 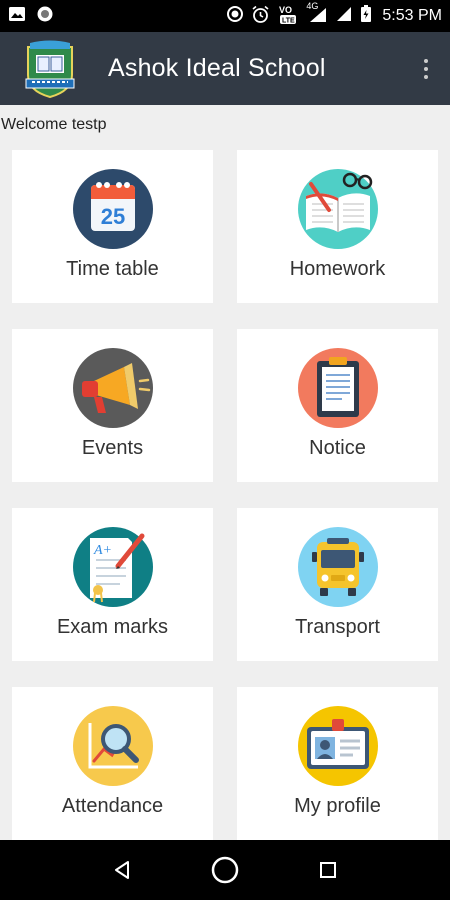 I want to click on tile-exam-marks: A+ Exam marks, so click(x=112, y=584).